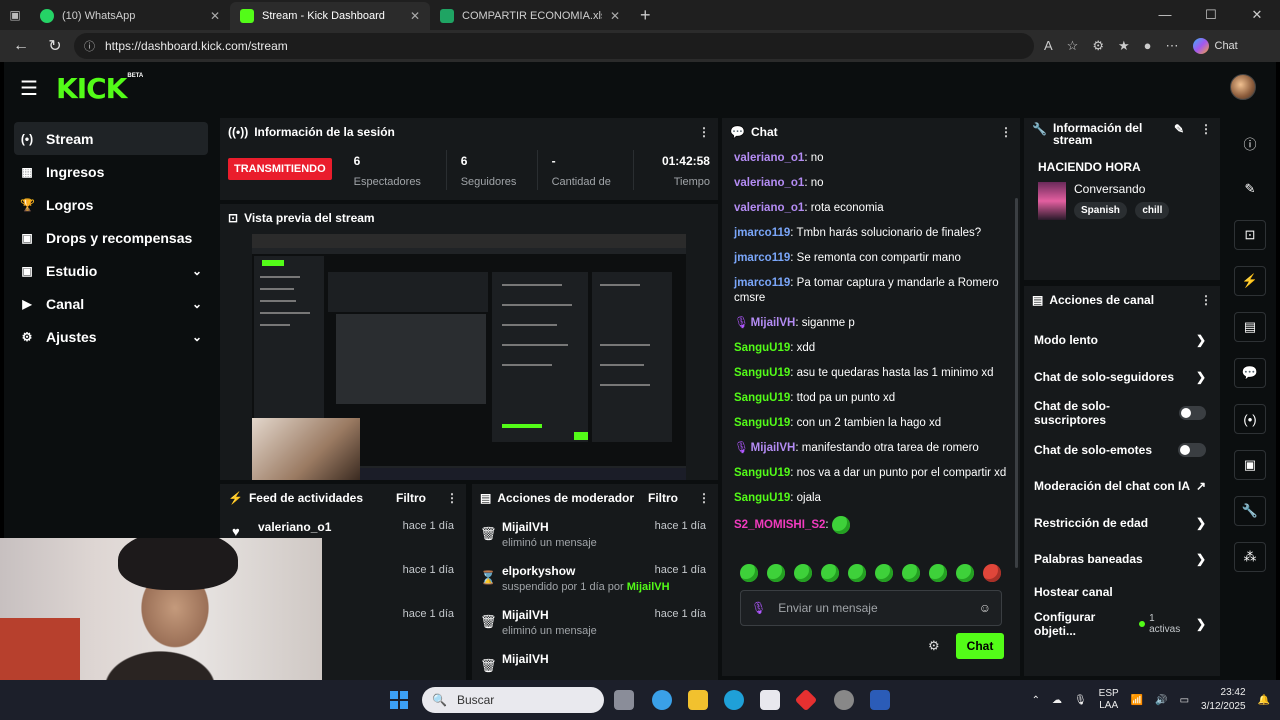 Image resolution: width=1280 pixels, height=720 pixels. I want to click on chat-settings-gear-icon: ⚙, so click(934, 646).